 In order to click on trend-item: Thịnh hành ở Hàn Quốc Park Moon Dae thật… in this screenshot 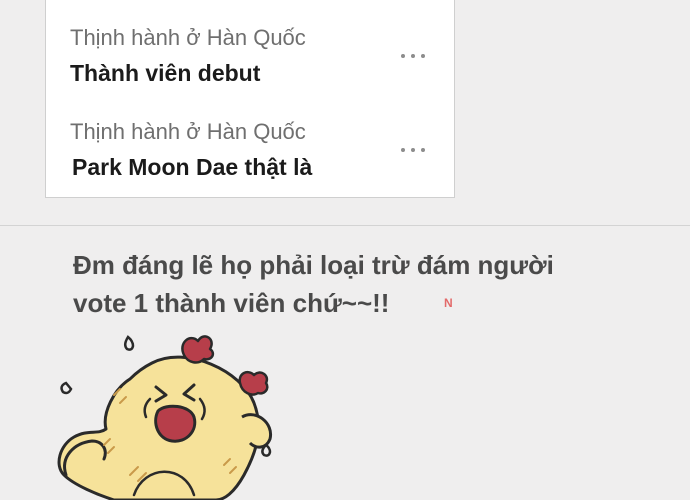, I will do `click(250, 138)`.